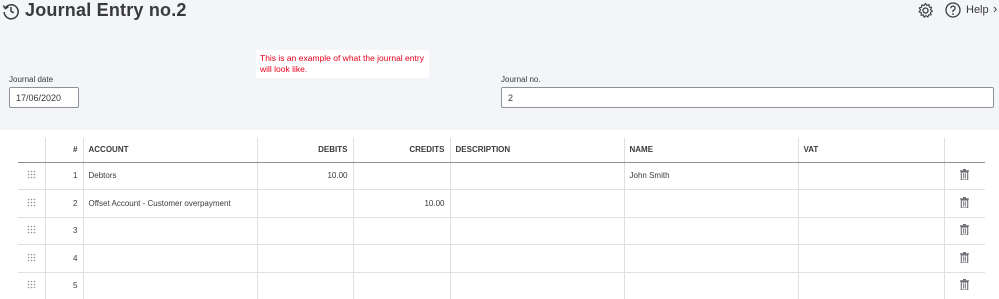  What do you see at coordinates (305, 176) in the screenshot?
I see `debits-cell: 10.00` at bounding box center [305, 176].